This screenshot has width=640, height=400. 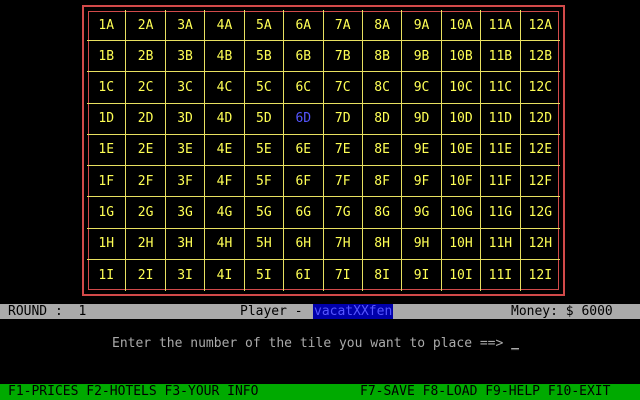 I want to click on tile-8E: 8E, so click(x=382, y=150).